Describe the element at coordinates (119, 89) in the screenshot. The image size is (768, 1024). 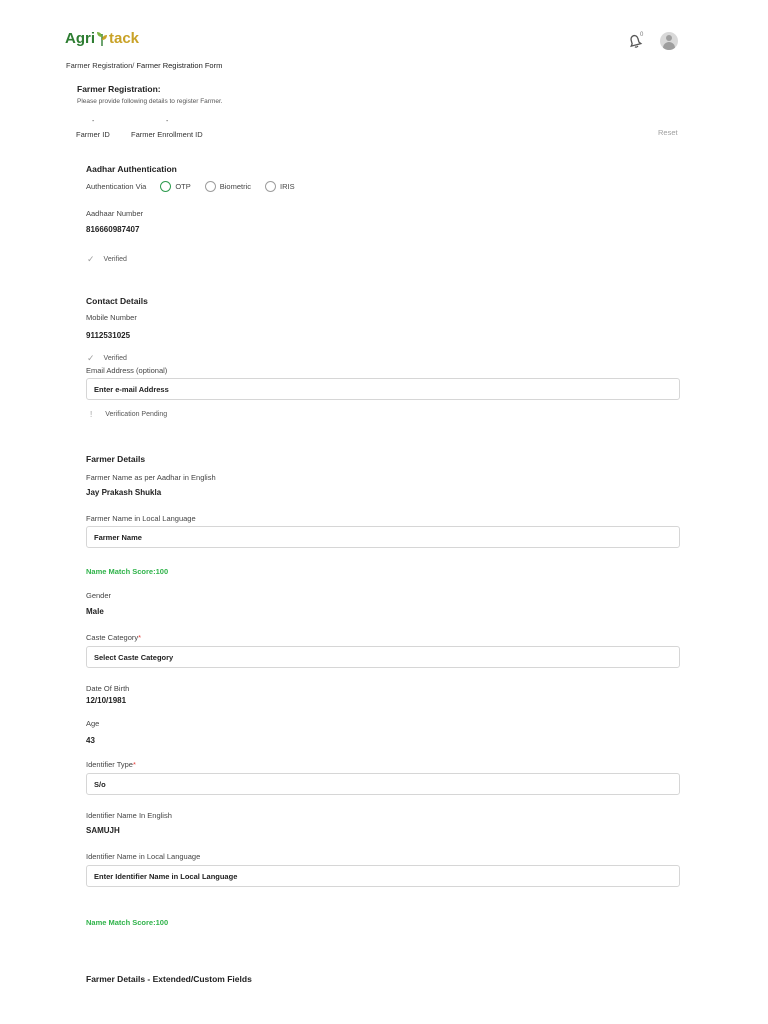
I see `form-title: Farmer Registration:` at that location.